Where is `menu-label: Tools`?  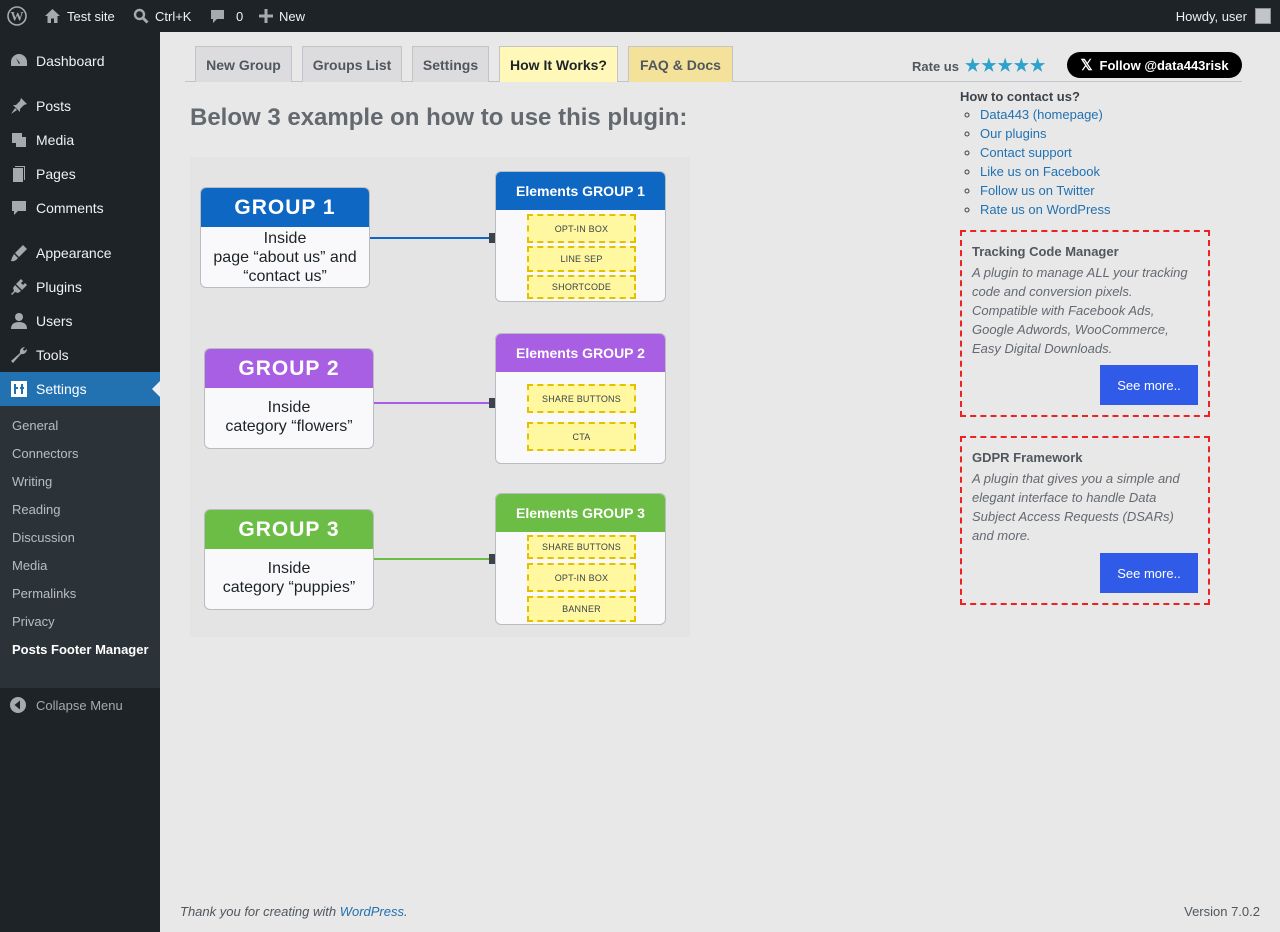
menu-label: Tools is located at coordinates (52, 355).